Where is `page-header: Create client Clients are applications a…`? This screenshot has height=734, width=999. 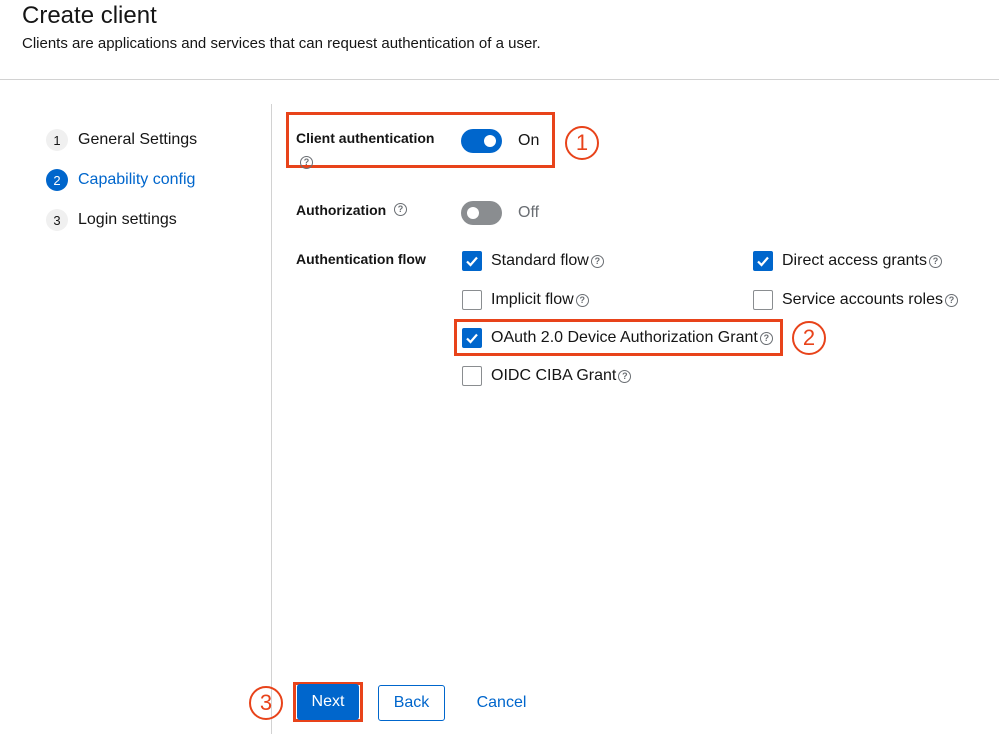 page-header: Create client Clients are applications a… is located at coordinates (499, 40).